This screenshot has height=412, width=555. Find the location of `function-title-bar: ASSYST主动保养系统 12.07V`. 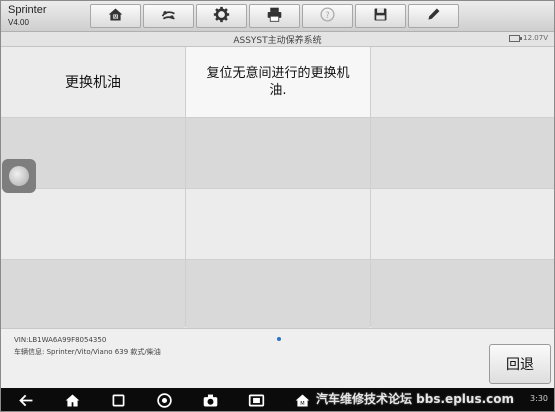

function-title-bar: ASSYST主动保养系统 12.07V is located at coordinates (277, 39).